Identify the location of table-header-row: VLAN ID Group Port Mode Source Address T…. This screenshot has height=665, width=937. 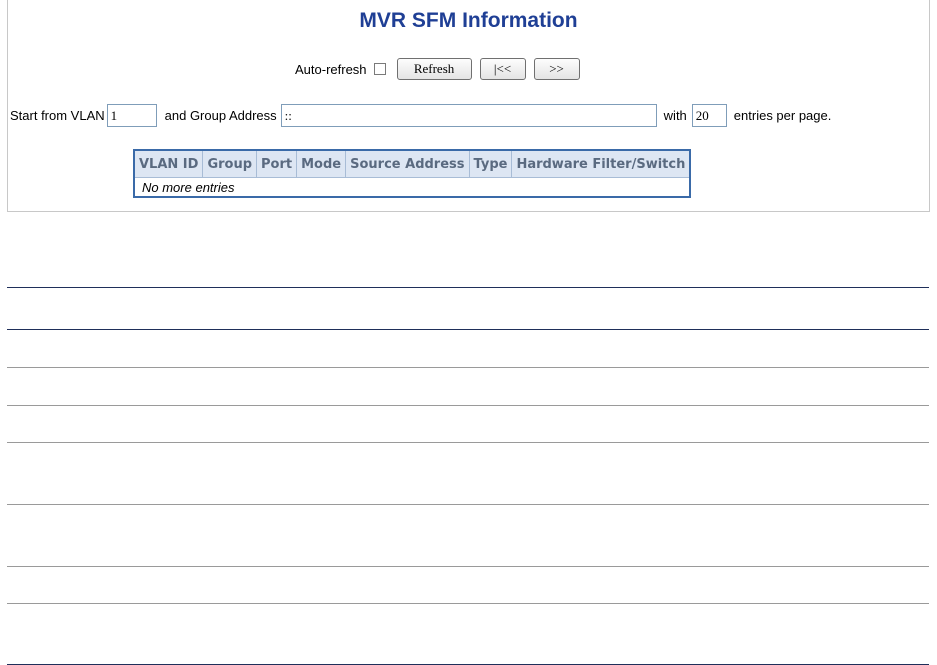
(412, 164).